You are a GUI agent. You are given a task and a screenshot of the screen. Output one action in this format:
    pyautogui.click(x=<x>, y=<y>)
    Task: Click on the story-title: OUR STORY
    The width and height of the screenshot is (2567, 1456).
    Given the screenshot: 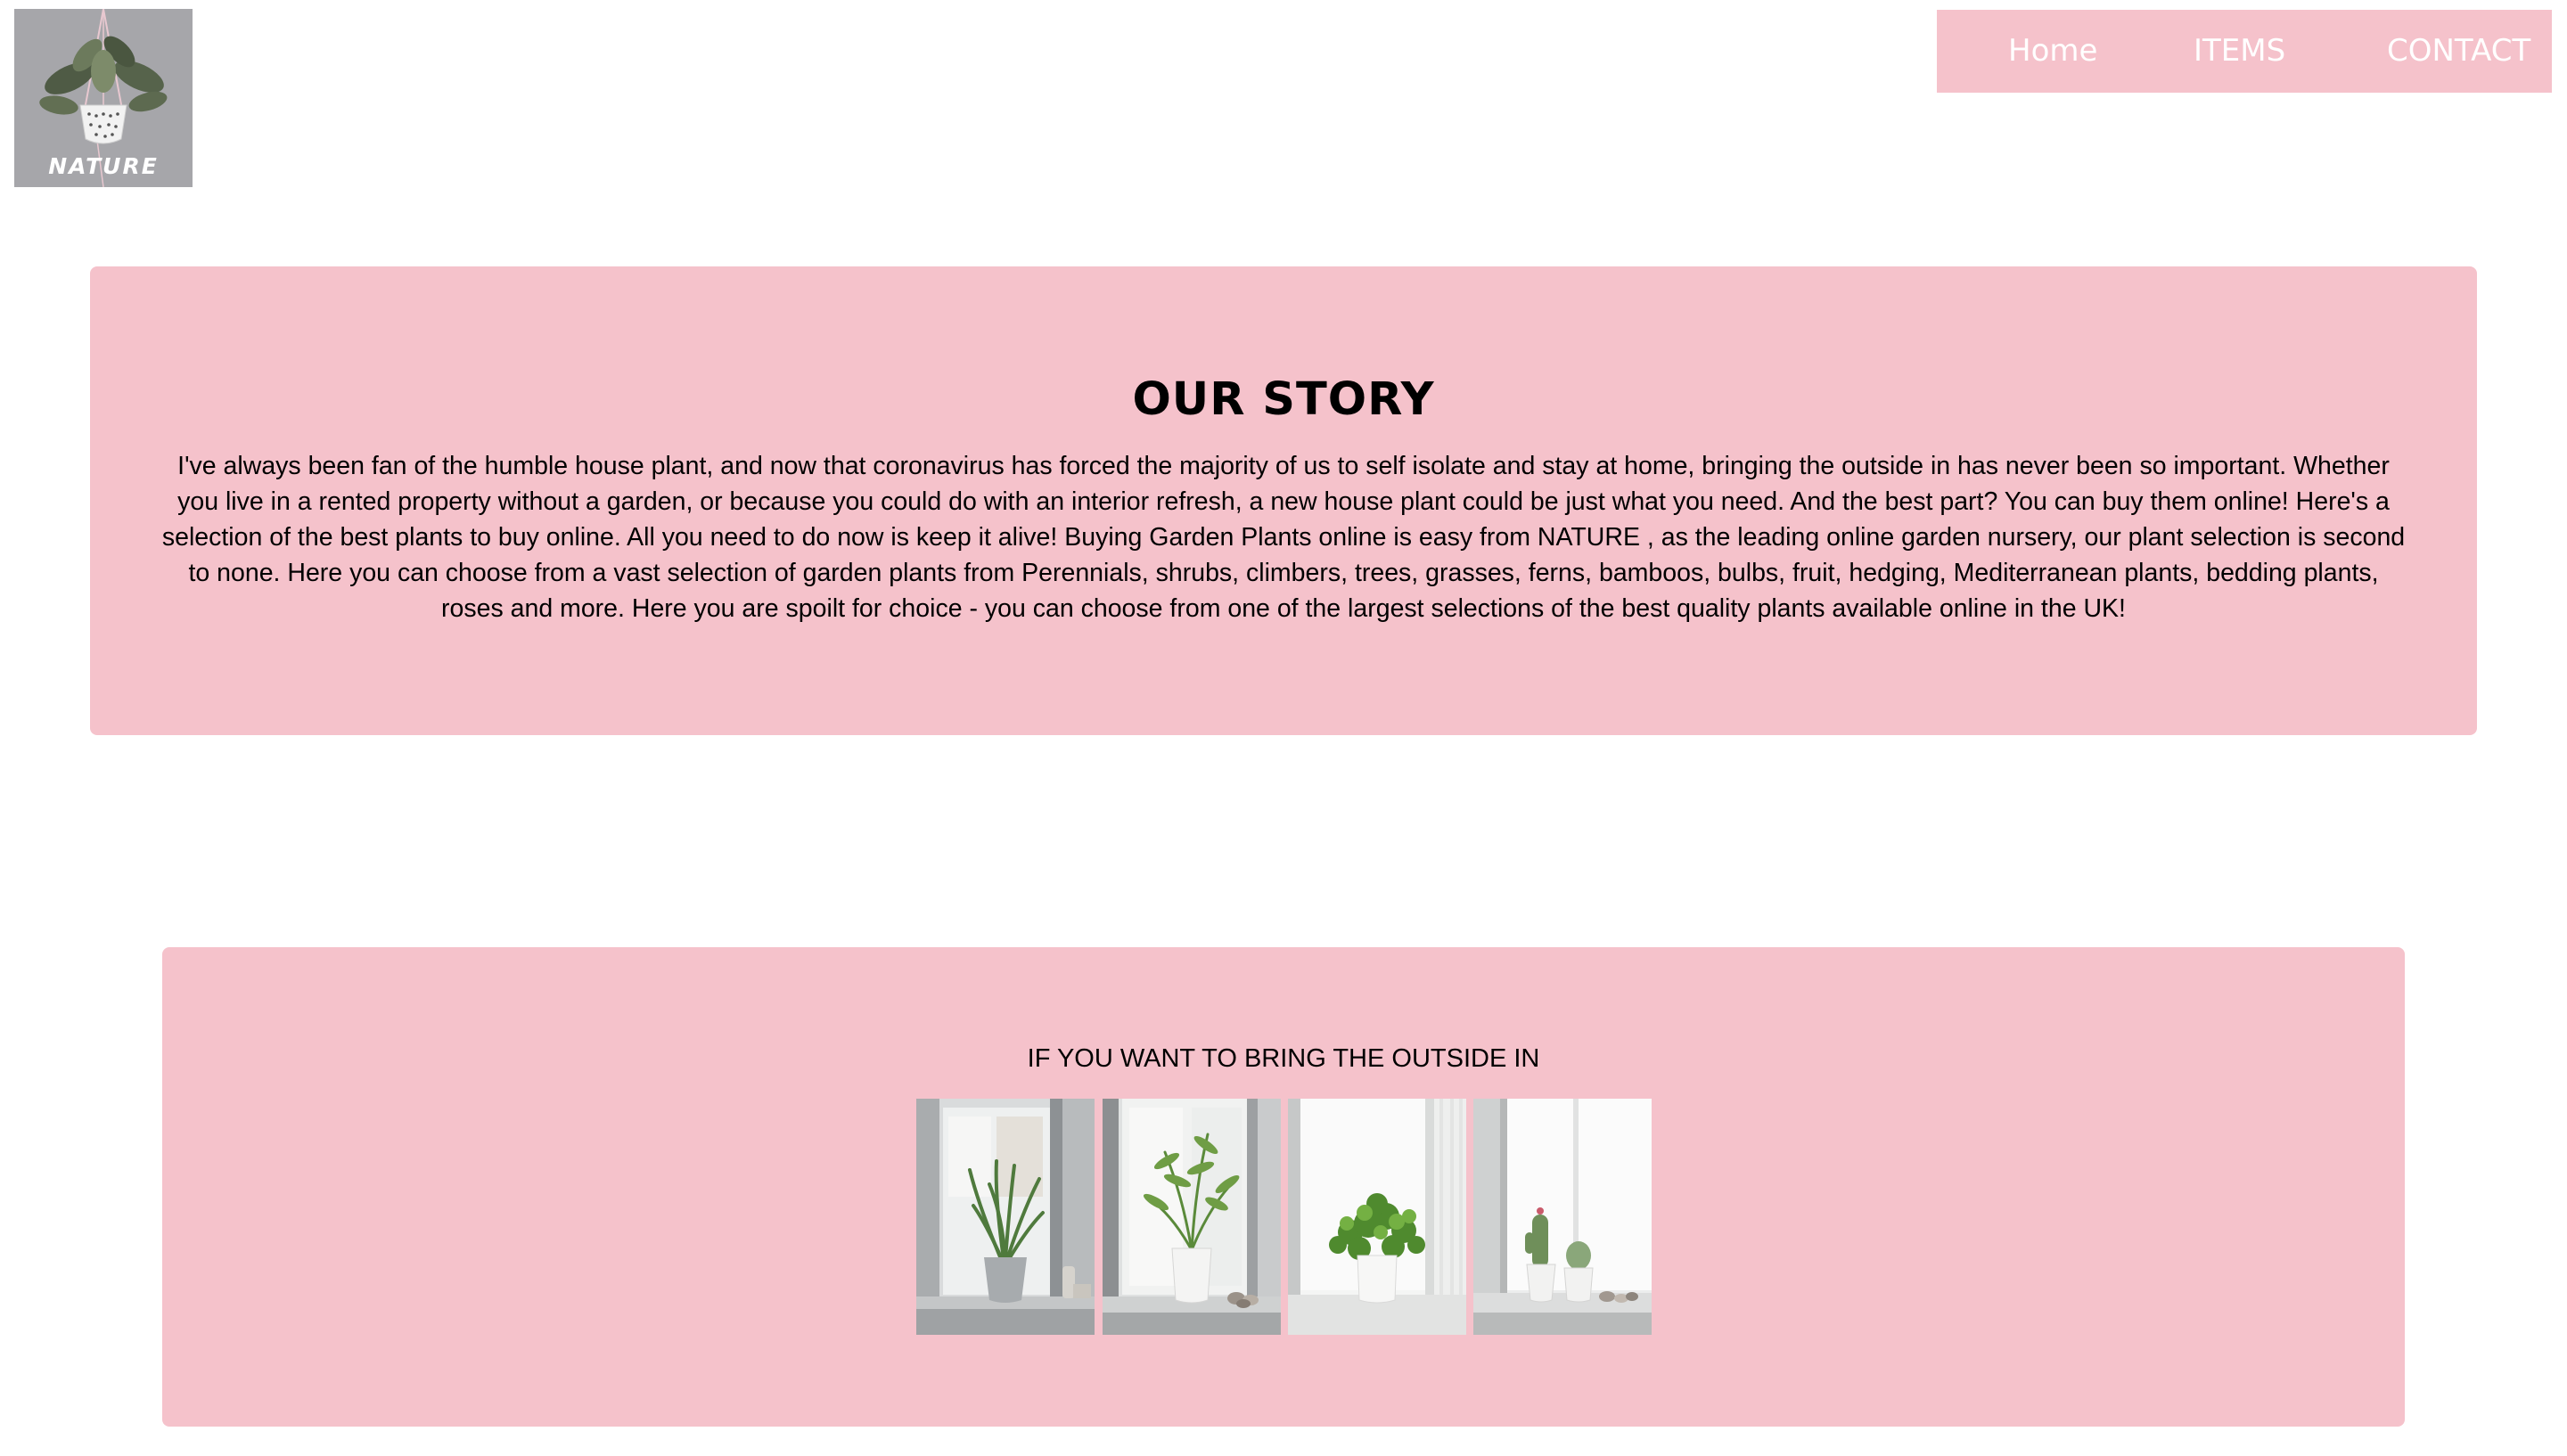 What is the action you would take?
    pyautogui.click(x=1283, y=399)
    